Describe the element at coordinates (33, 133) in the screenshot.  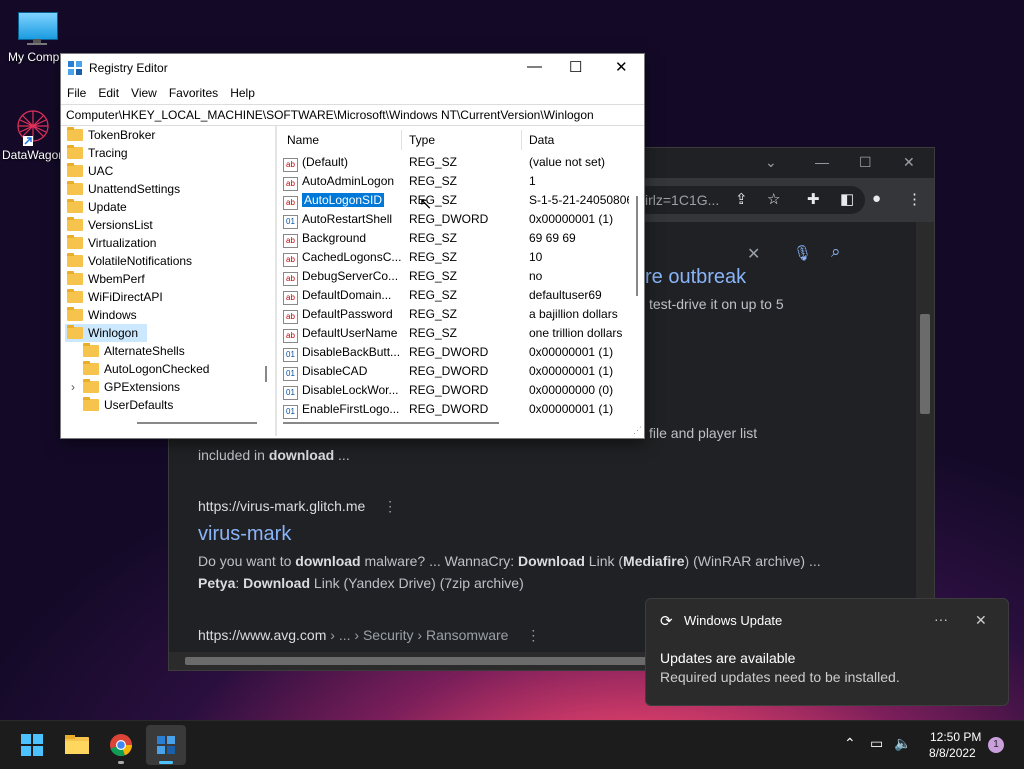
I see `desktop-icon-datawagon: DataWagon` at that location.